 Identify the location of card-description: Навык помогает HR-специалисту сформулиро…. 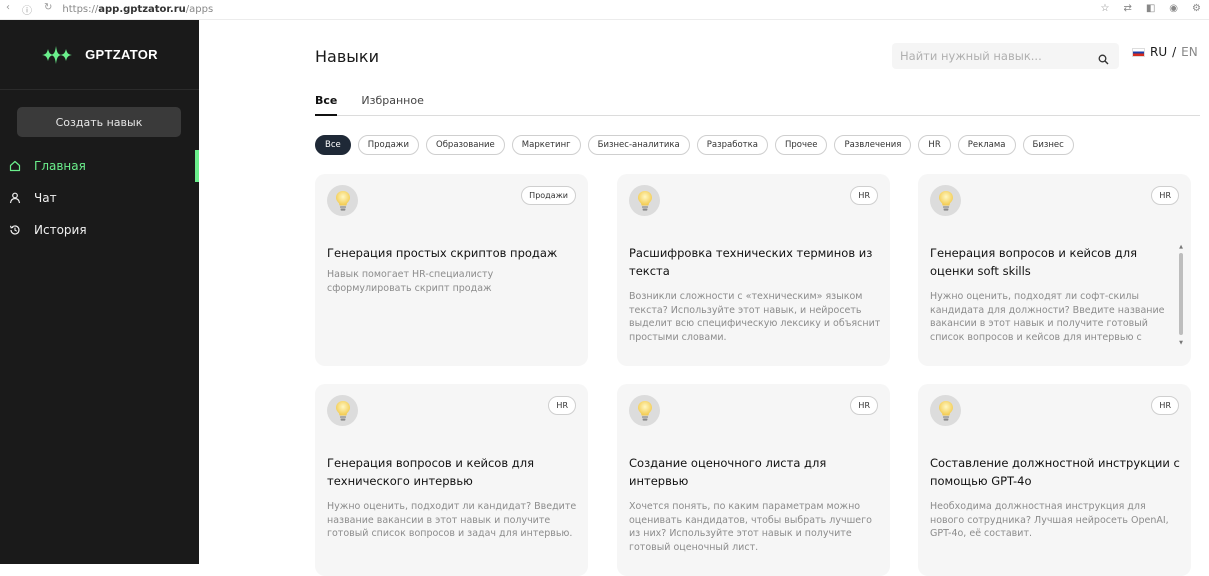
(410, 281).